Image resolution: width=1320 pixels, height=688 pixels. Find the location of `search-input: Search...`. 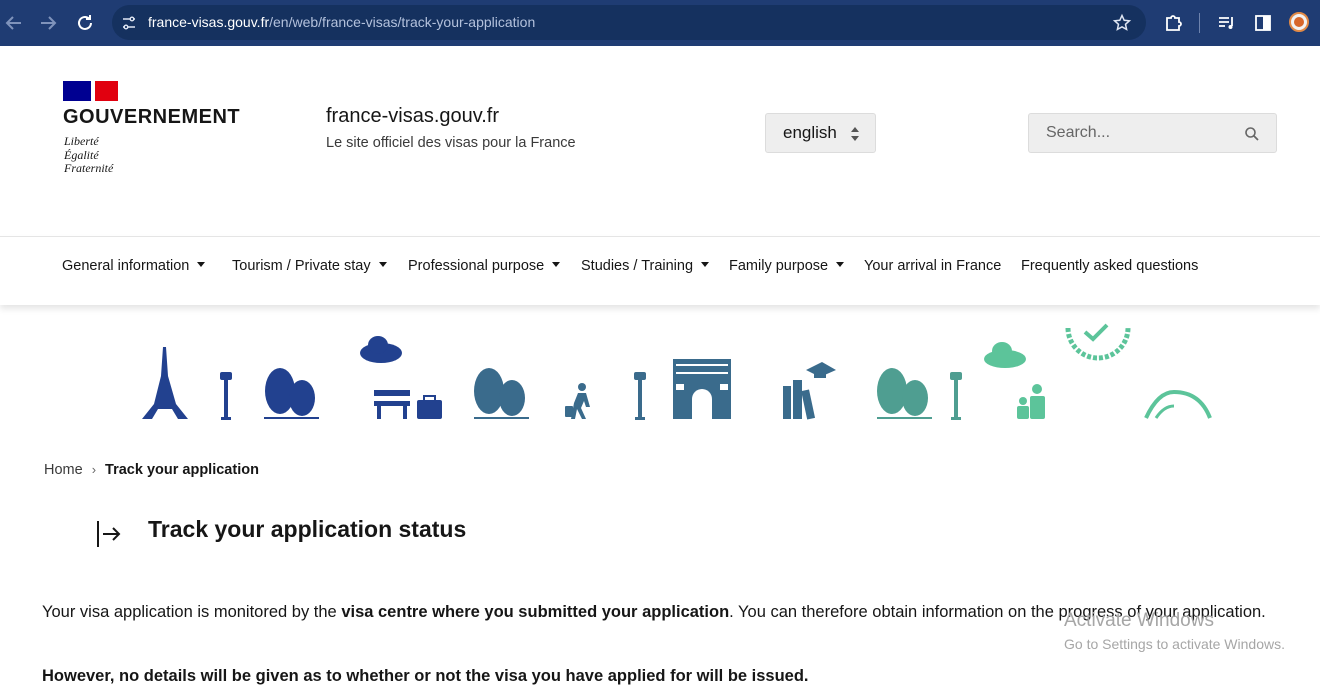

search-input: Search... is located at coordinates (1152, 133).